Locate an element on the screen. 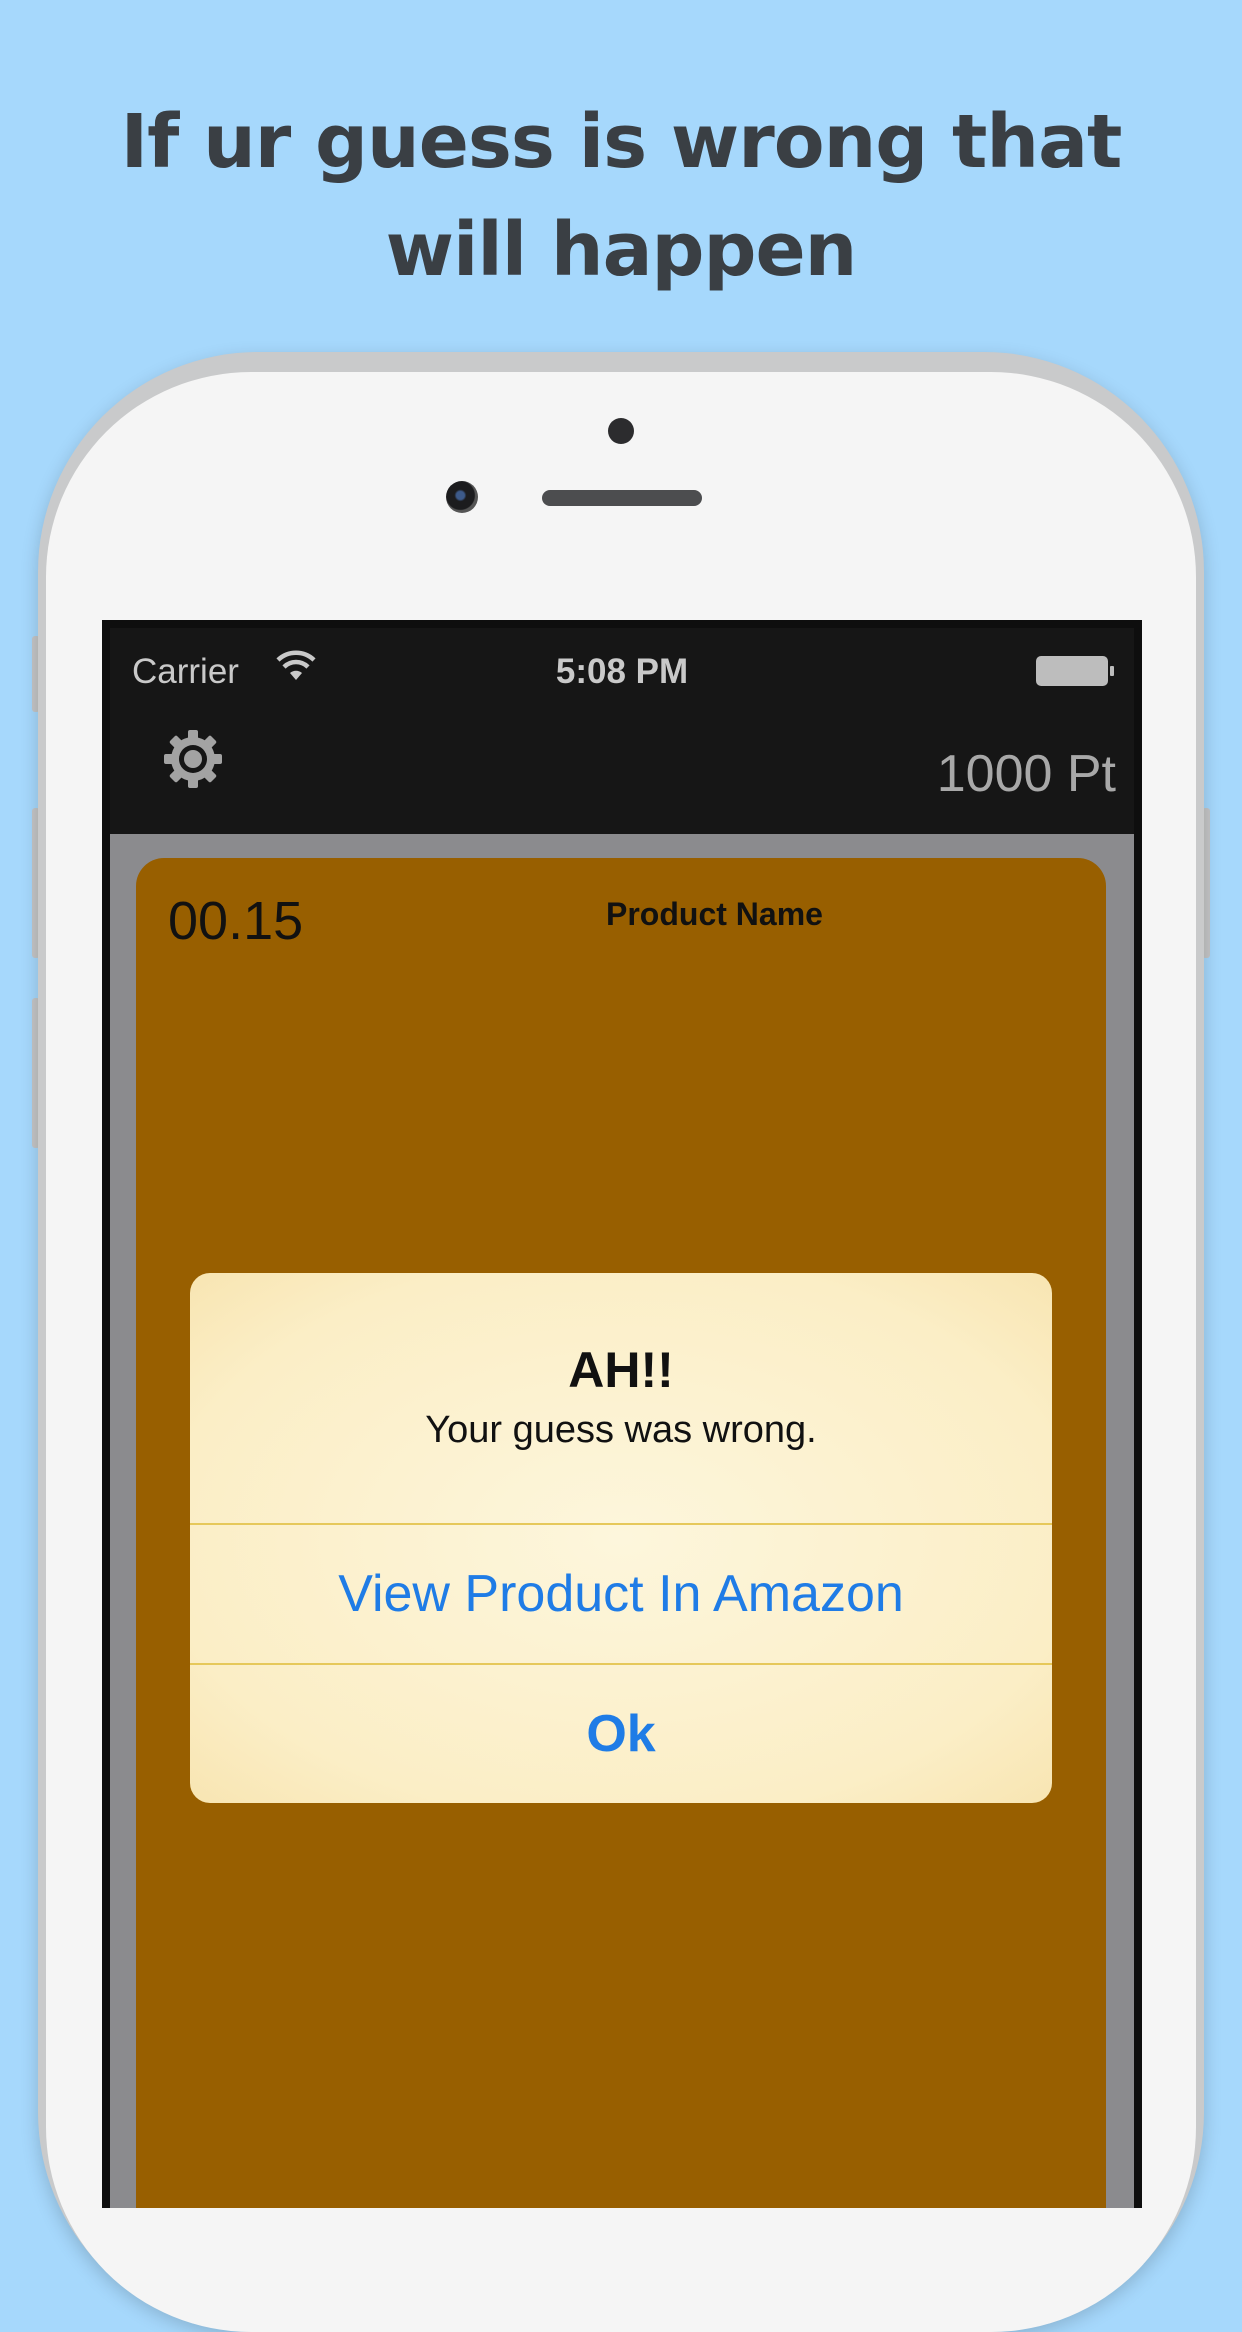  status-bar: Carrier 5:08 PM is located at coordinates (622, 663).